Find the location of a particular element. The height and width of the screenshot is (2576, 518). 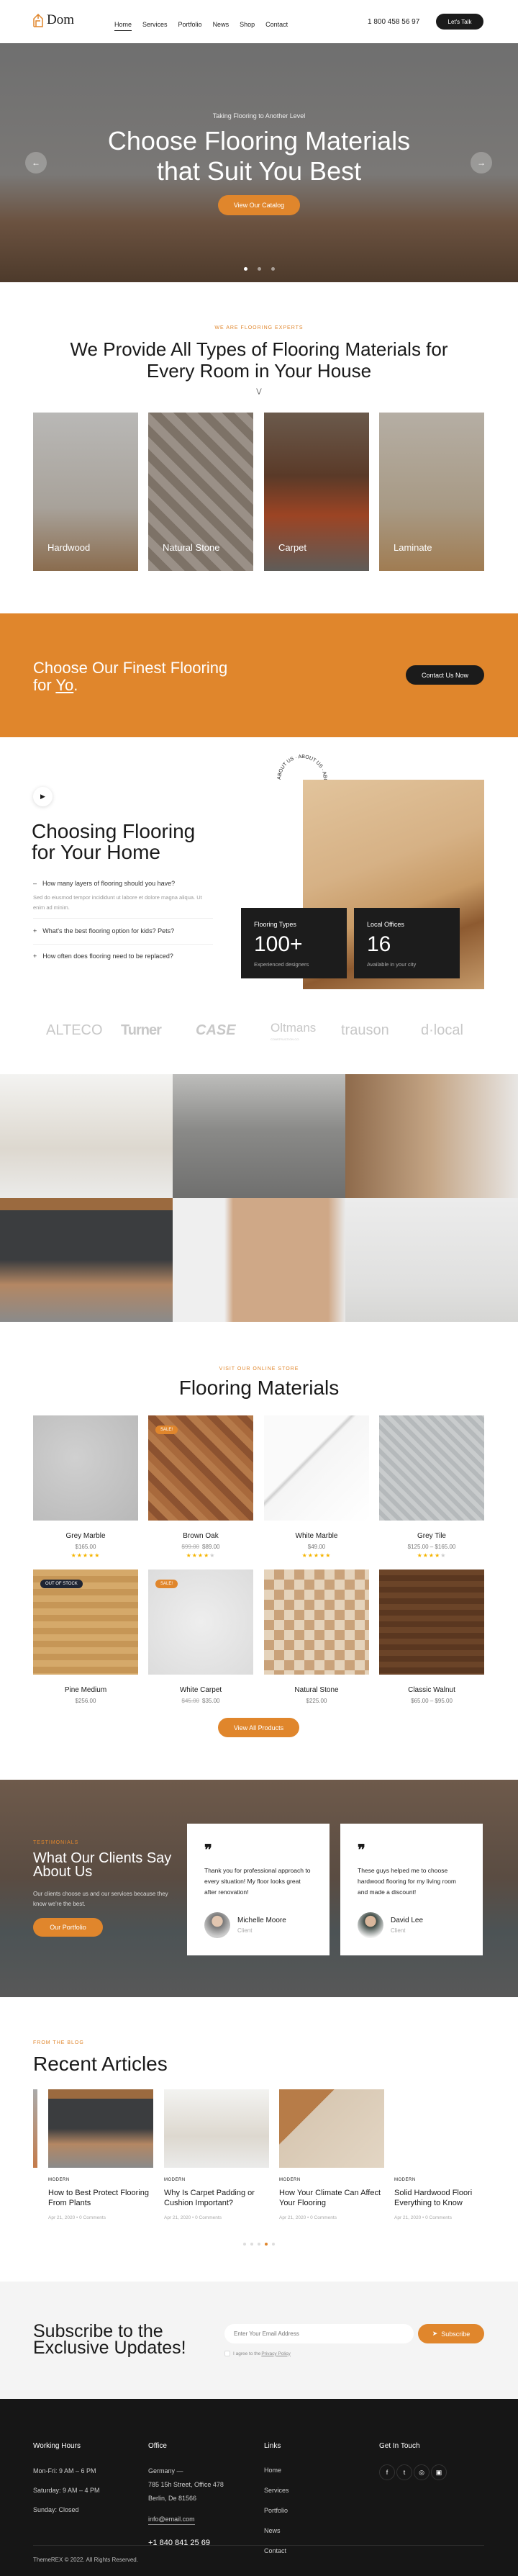

product-card: Grey Marble $165.00 ★★★★★ is located at coordinates (86, 1487).